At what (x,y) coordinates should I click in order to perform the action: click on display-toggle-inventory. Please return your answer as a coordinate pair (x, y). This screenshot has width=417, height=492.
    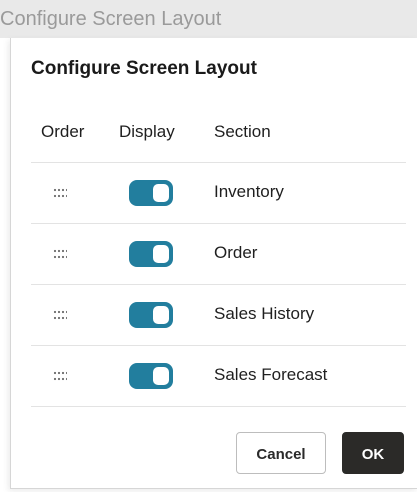
    Looking at the image, I should click on (151, 193).